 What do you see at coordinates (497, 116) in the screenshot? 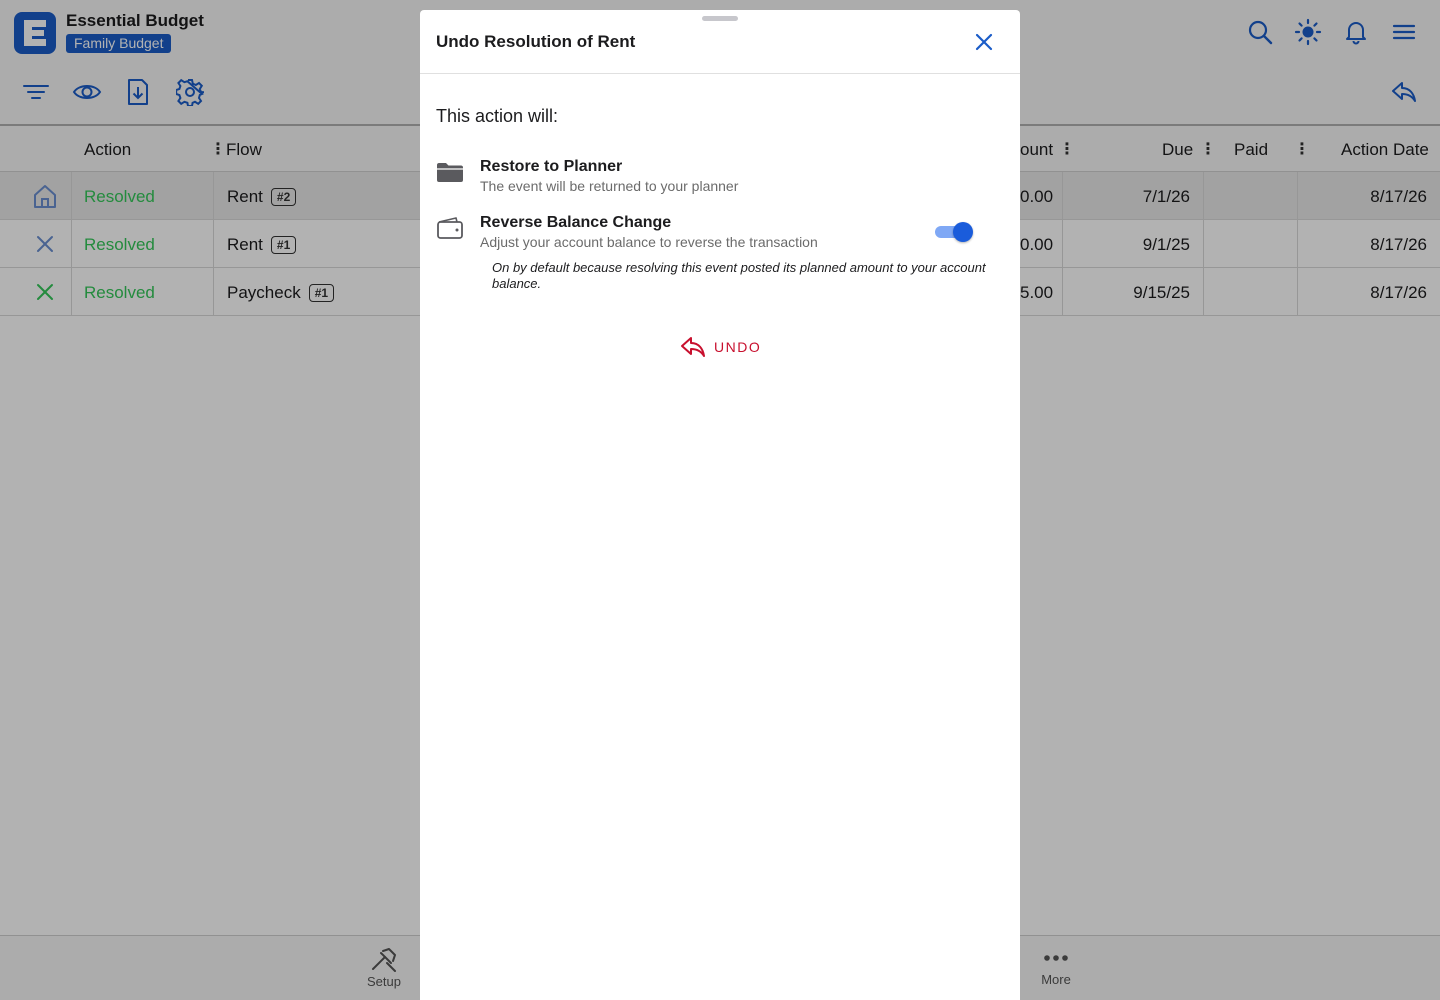
I see `intro-text: This action will:` at bounding box center [497, 116].